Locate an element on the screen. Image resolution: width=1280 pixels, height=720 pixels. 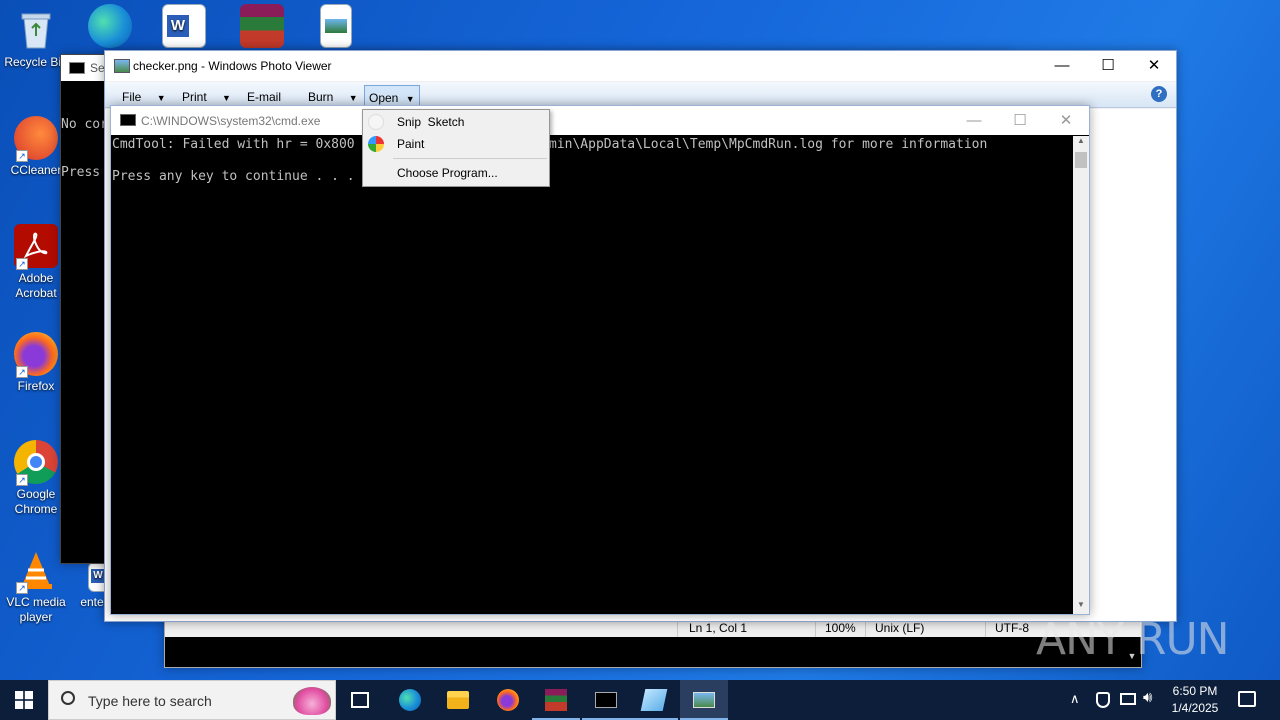
taskbar-clock: 6:50 PM 1/4/2025 is located at coordinates (1195, 700).